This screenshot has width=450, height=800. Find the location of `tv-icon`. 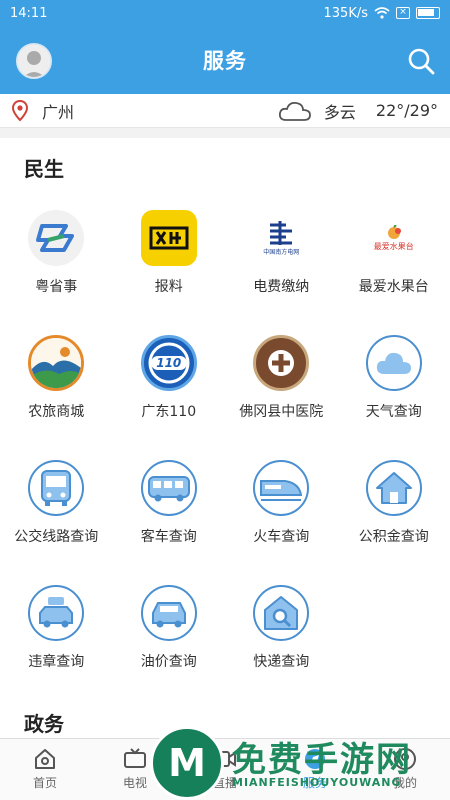

tv-icon is located at coordinates (135, 758).